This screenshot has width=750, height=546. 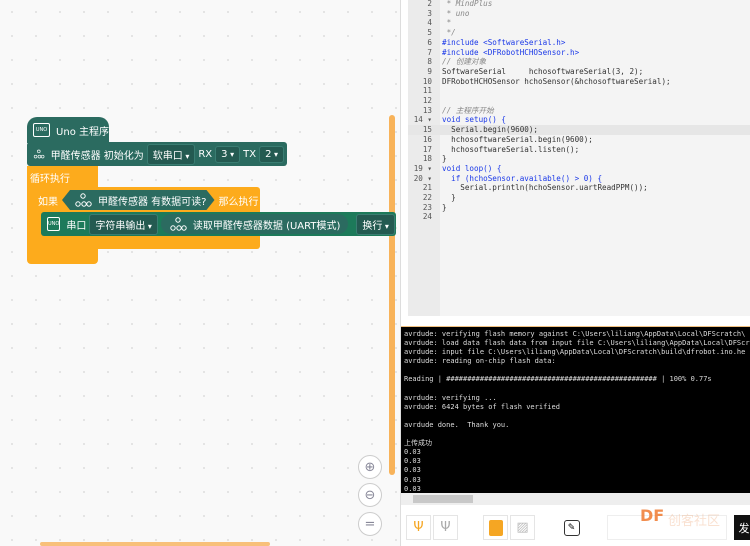 What do you see at coordinates (427, 149) in the screenshot?
I see `line-number: 17` at bounding box center [427, 149].